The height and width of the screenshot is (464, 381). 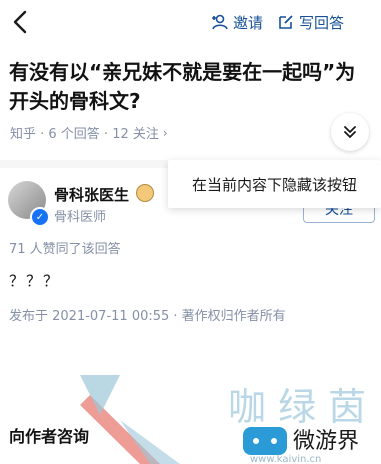 I want to click on chevron-left-icon, so click(x=20, y=22).